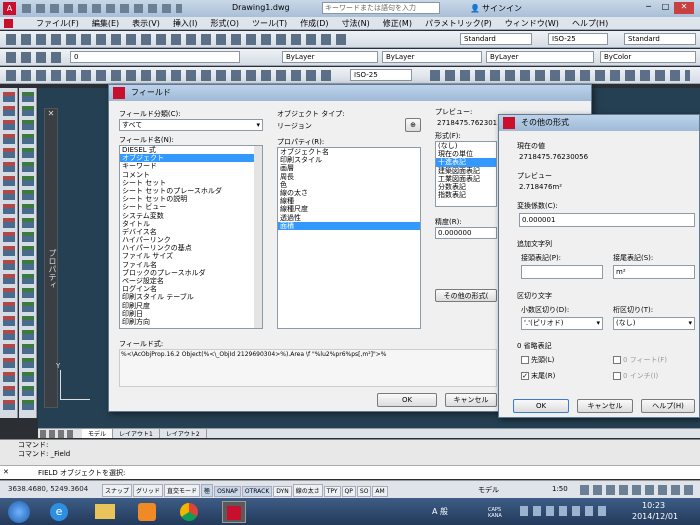 This screenshot has height=525, width=700. I want to click on tray-icons, so click(565, 511).